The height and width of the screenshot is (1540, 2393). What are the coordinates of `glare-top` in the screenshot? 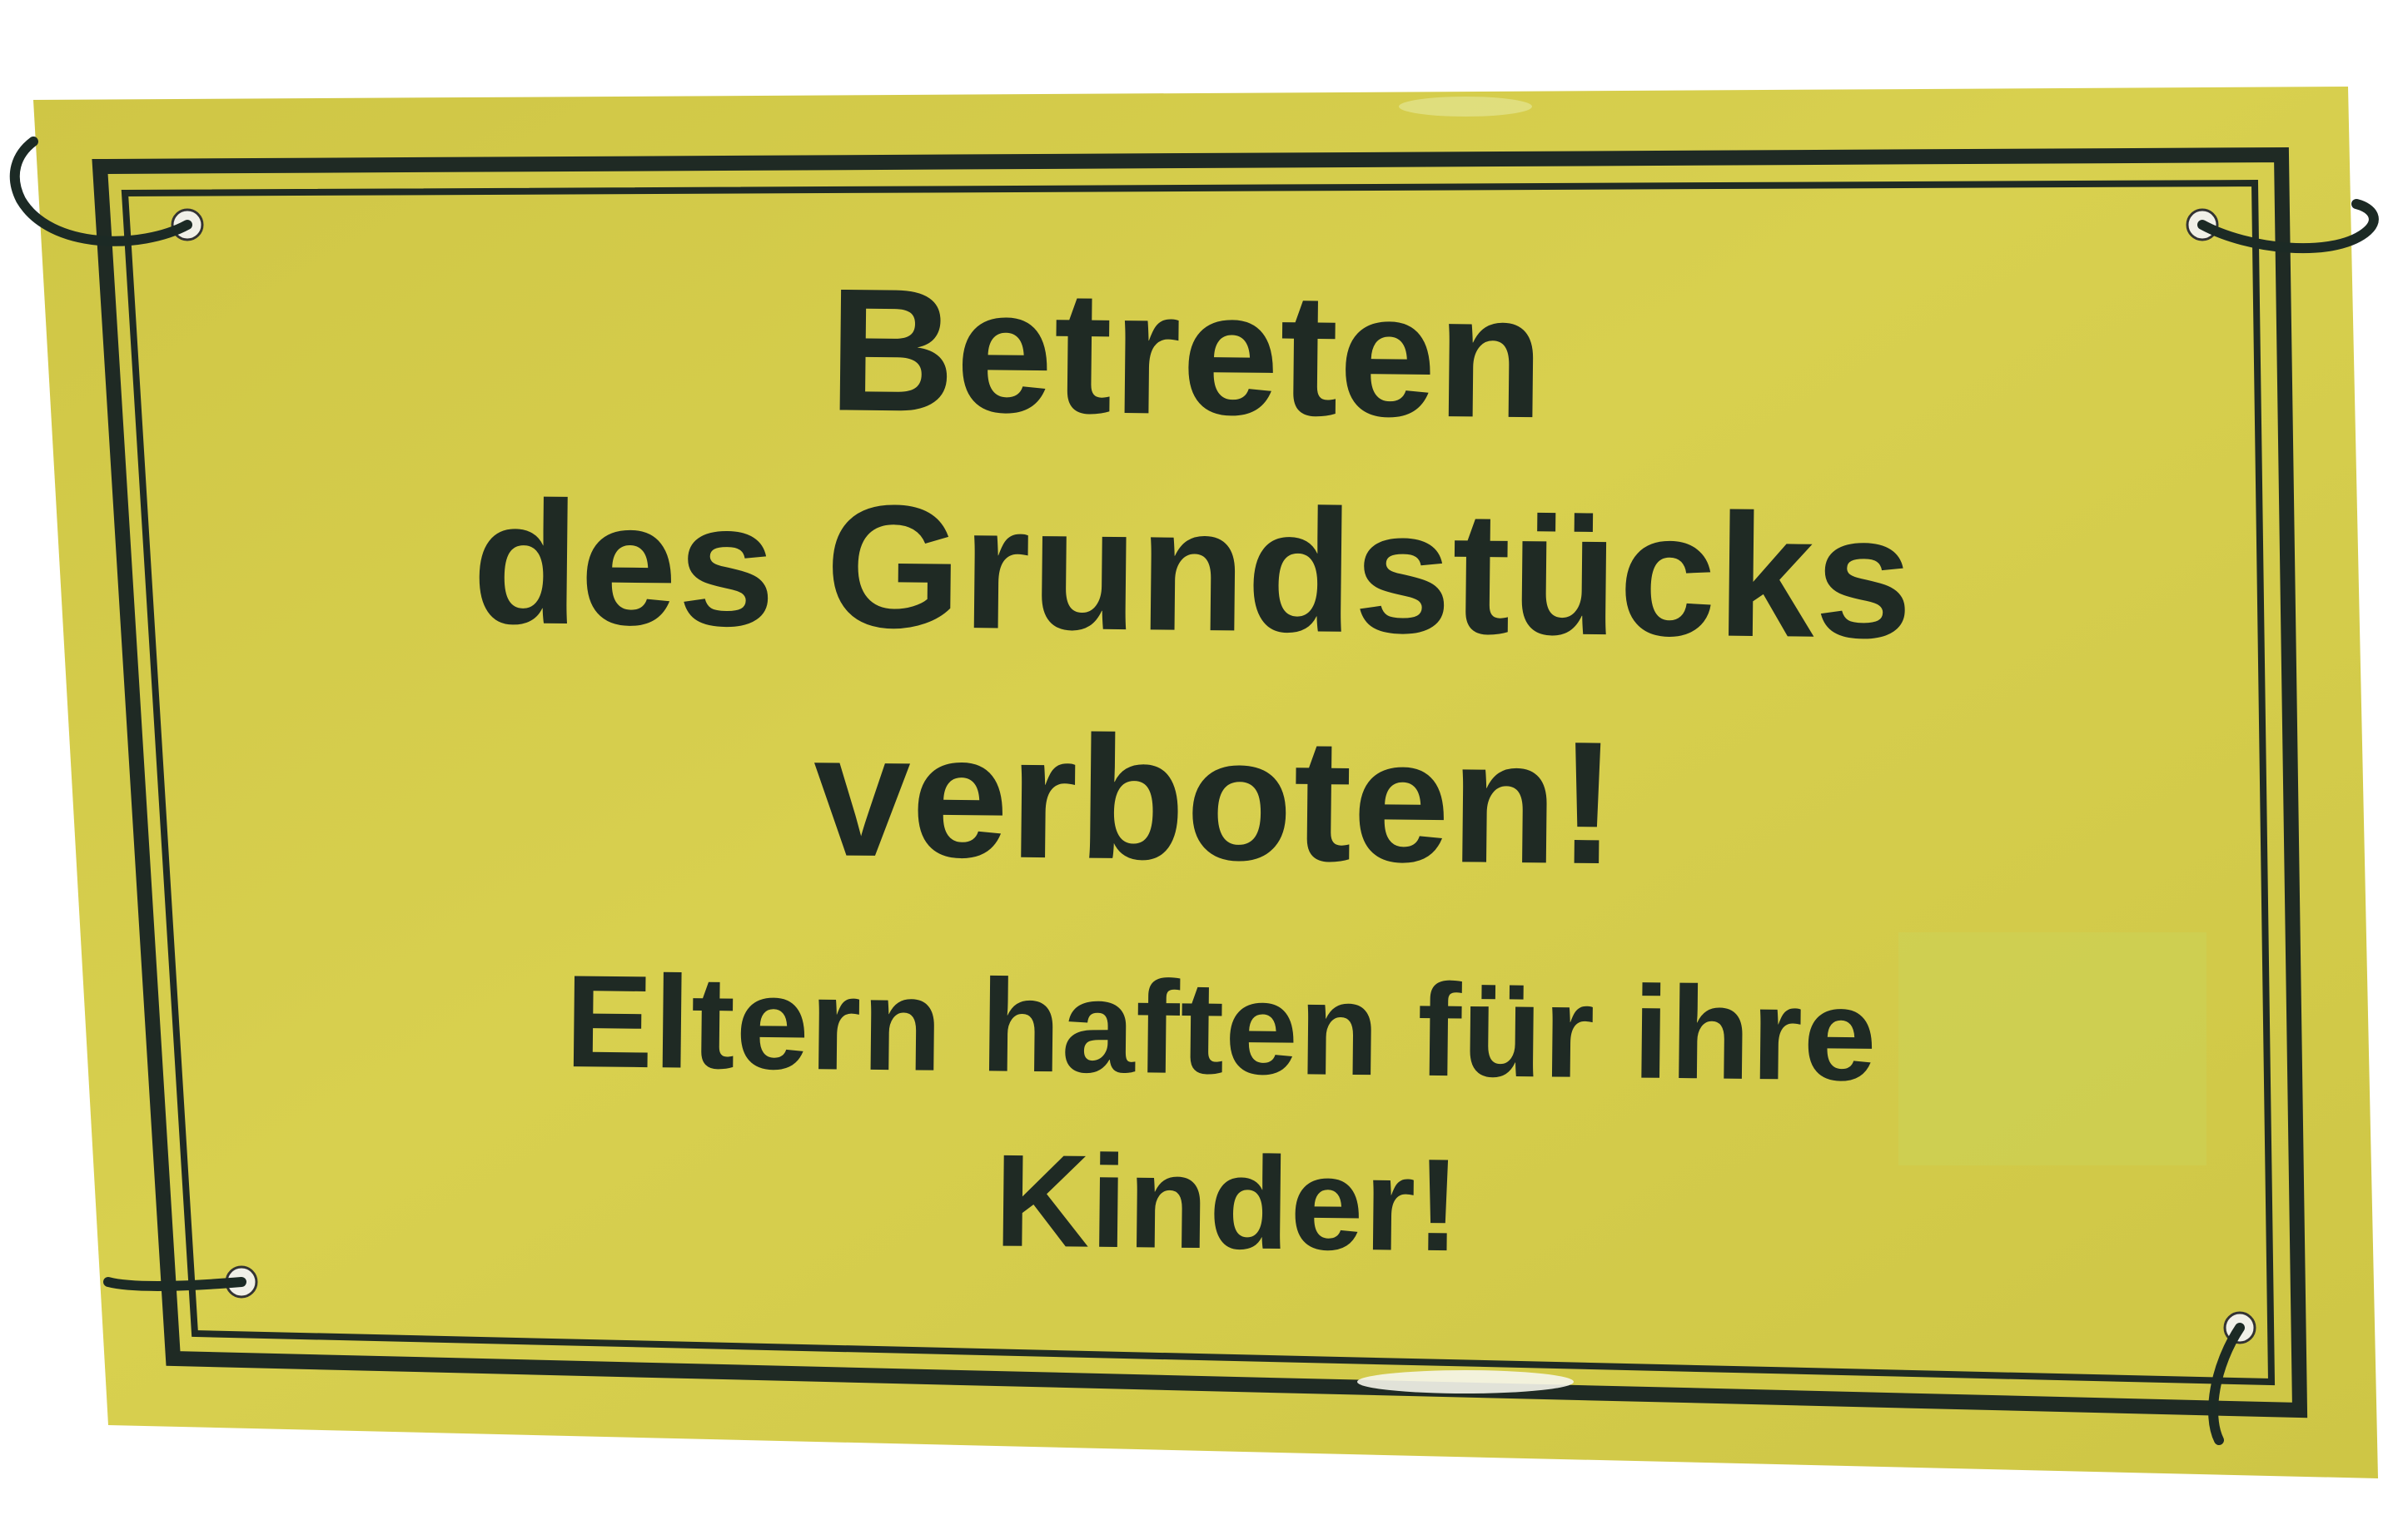 It's located at (1465, 107).